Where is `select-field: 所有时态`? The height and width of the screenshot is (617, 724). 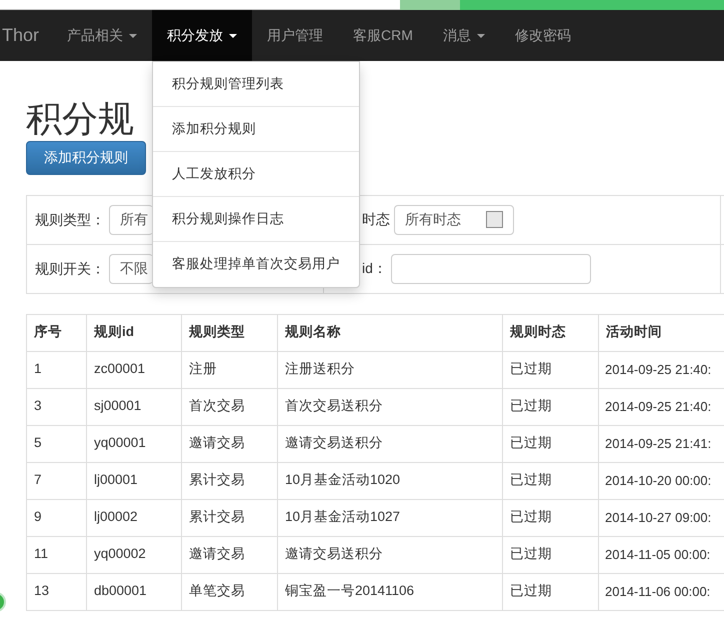
select-field: 所有时态 is located at coordinates (454, 219).